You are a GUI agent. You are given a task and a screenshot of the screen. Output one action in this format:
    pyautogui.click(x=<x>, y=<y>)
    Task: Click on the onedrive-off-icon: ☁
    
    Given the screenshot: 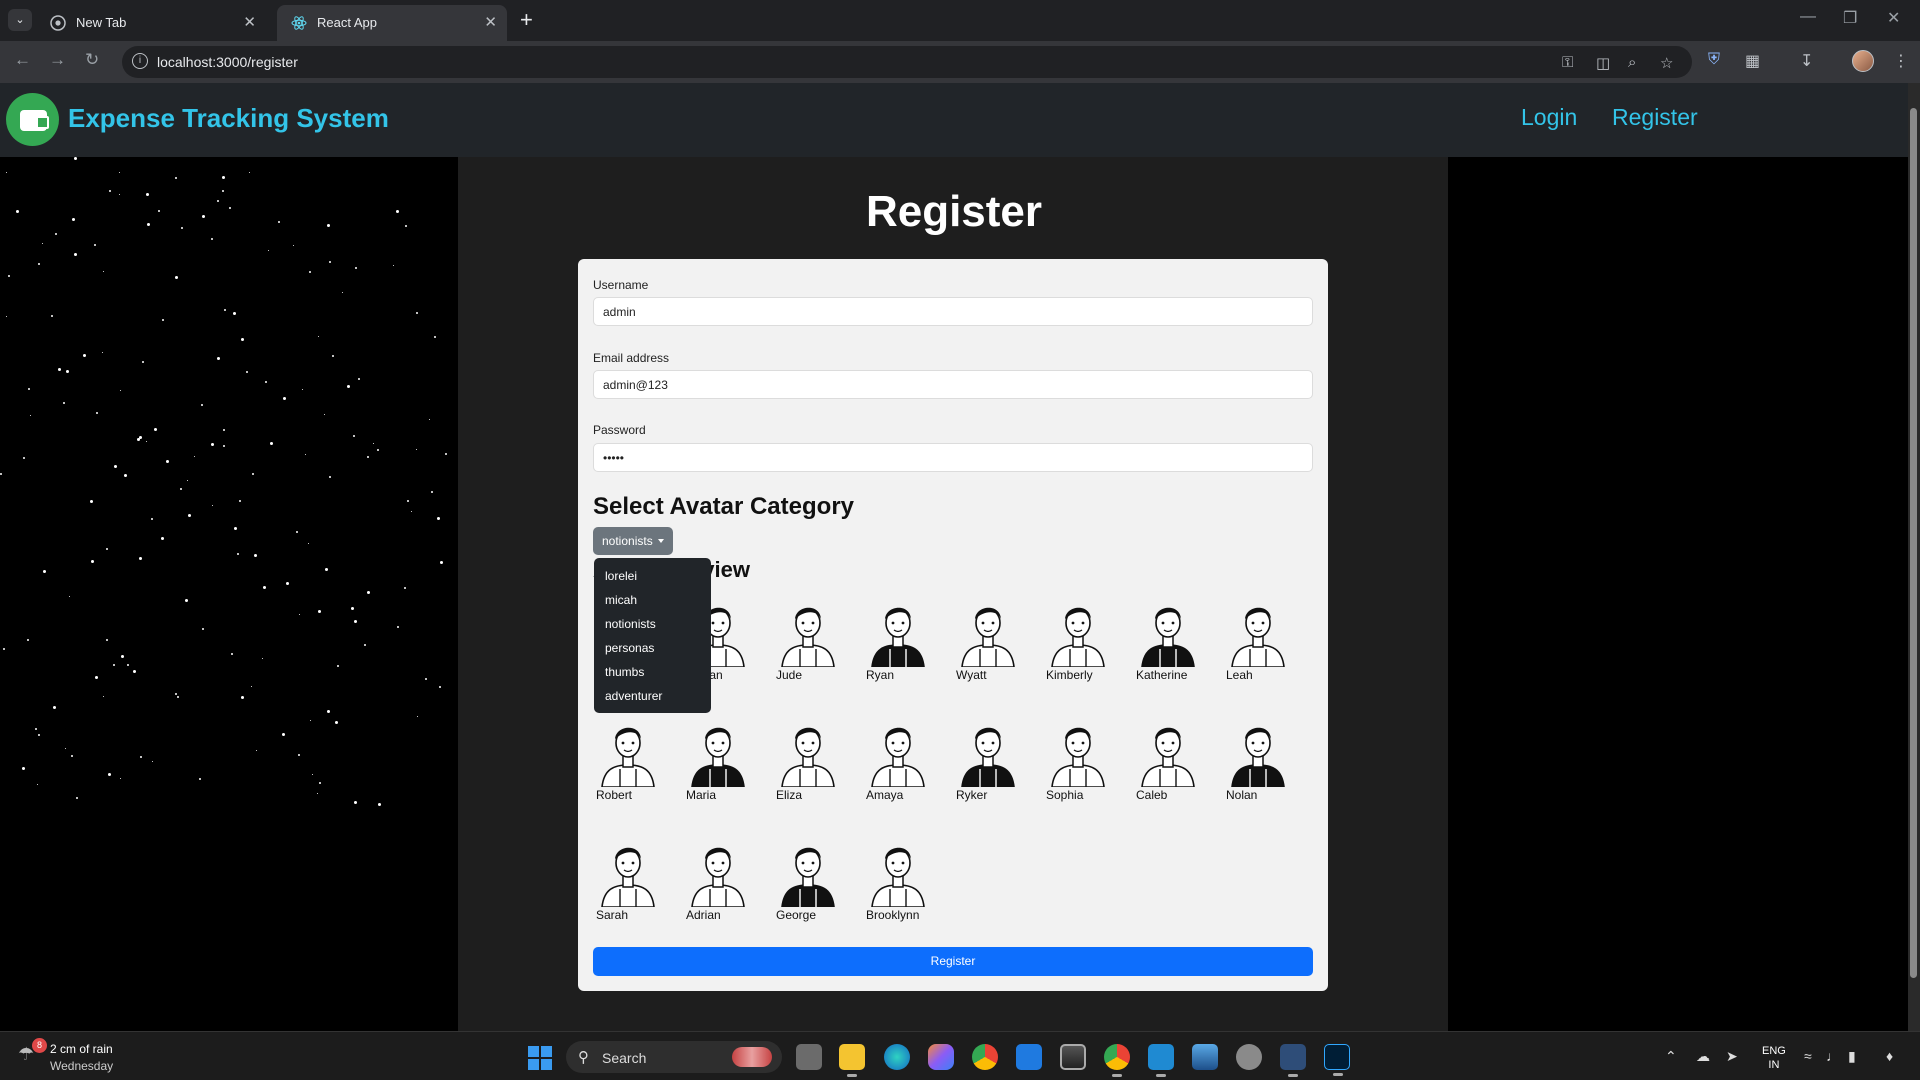 What is the action you would take?
    pyautogui.click(x=1703, y=1056)
    